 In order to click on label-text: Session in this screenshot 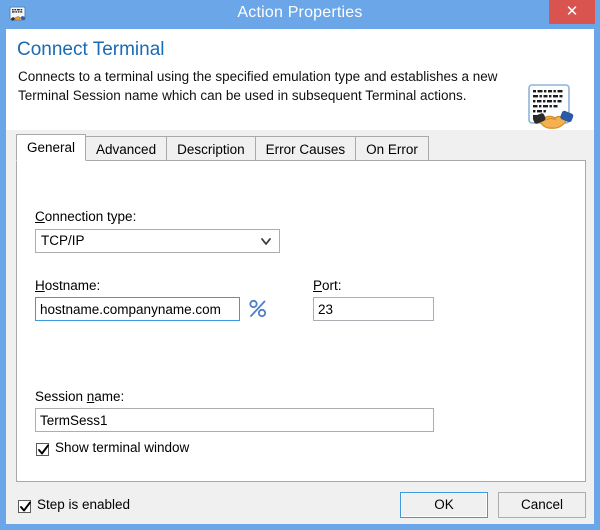, I will do `click(61, 396)`.